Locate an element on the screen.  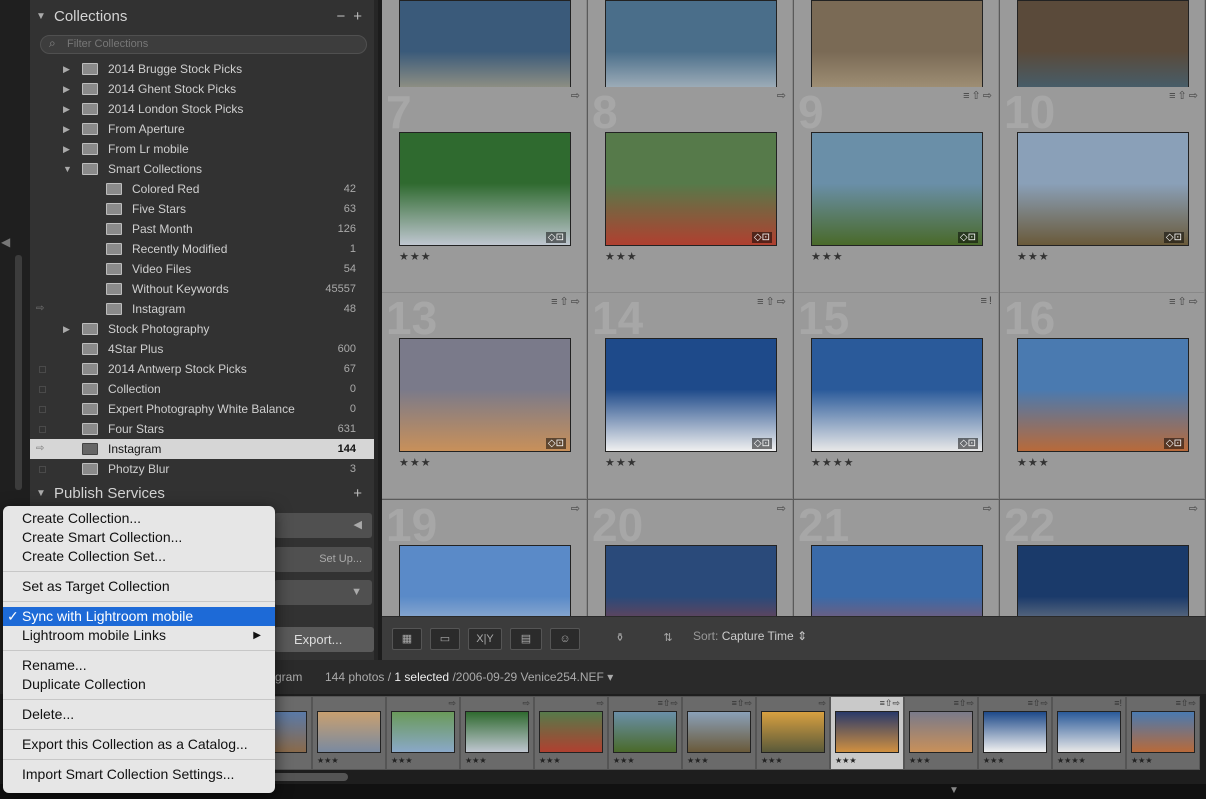
grid-cell: 14 ≡⇧⇨ ◇⊡ ★★★ is located at coordinates (690, 396).